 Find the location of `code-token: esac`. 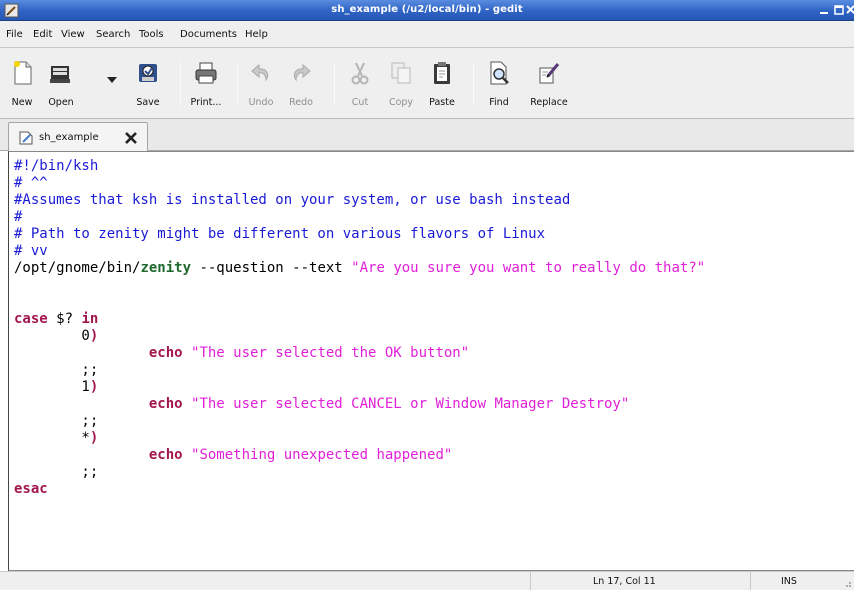

code-token: esac is located at coordinates (31, 489).